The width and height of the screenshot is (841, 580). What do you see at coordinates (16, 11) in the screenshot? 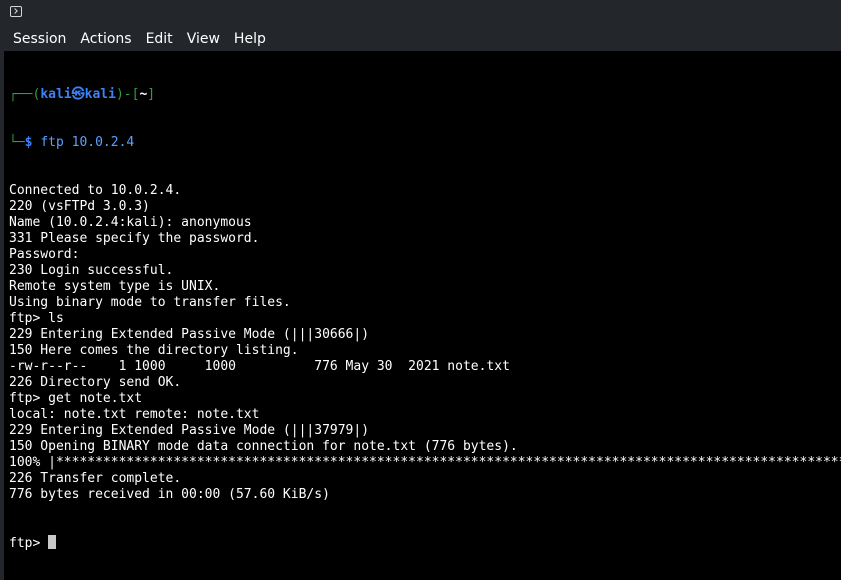
I see `terminal-icon` at bounding box center [16, 11].